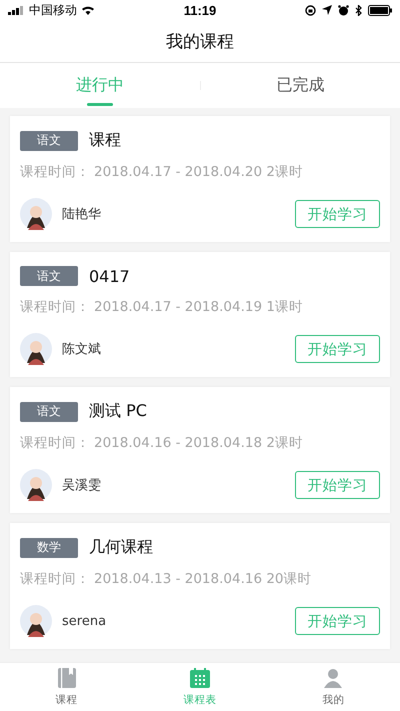 This screenshot has width=400, height=711. I want to click on course-title: 几何课程, so click(121, 547).